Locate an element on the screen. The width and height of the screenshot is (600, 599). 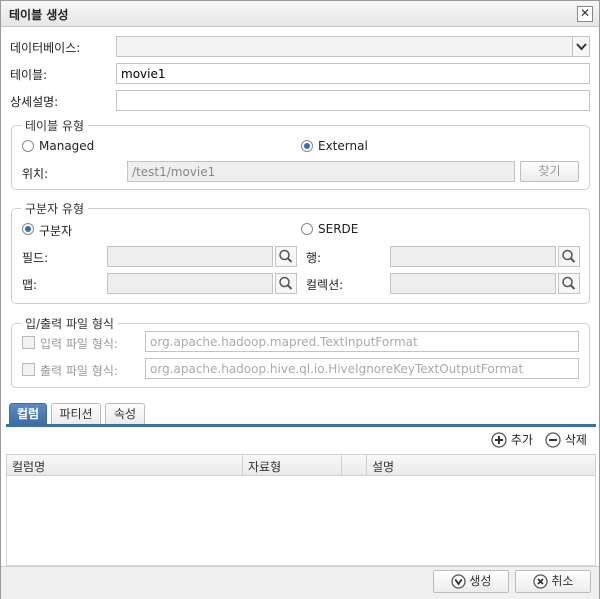
field-search-button is located at coordinates (286, 256).